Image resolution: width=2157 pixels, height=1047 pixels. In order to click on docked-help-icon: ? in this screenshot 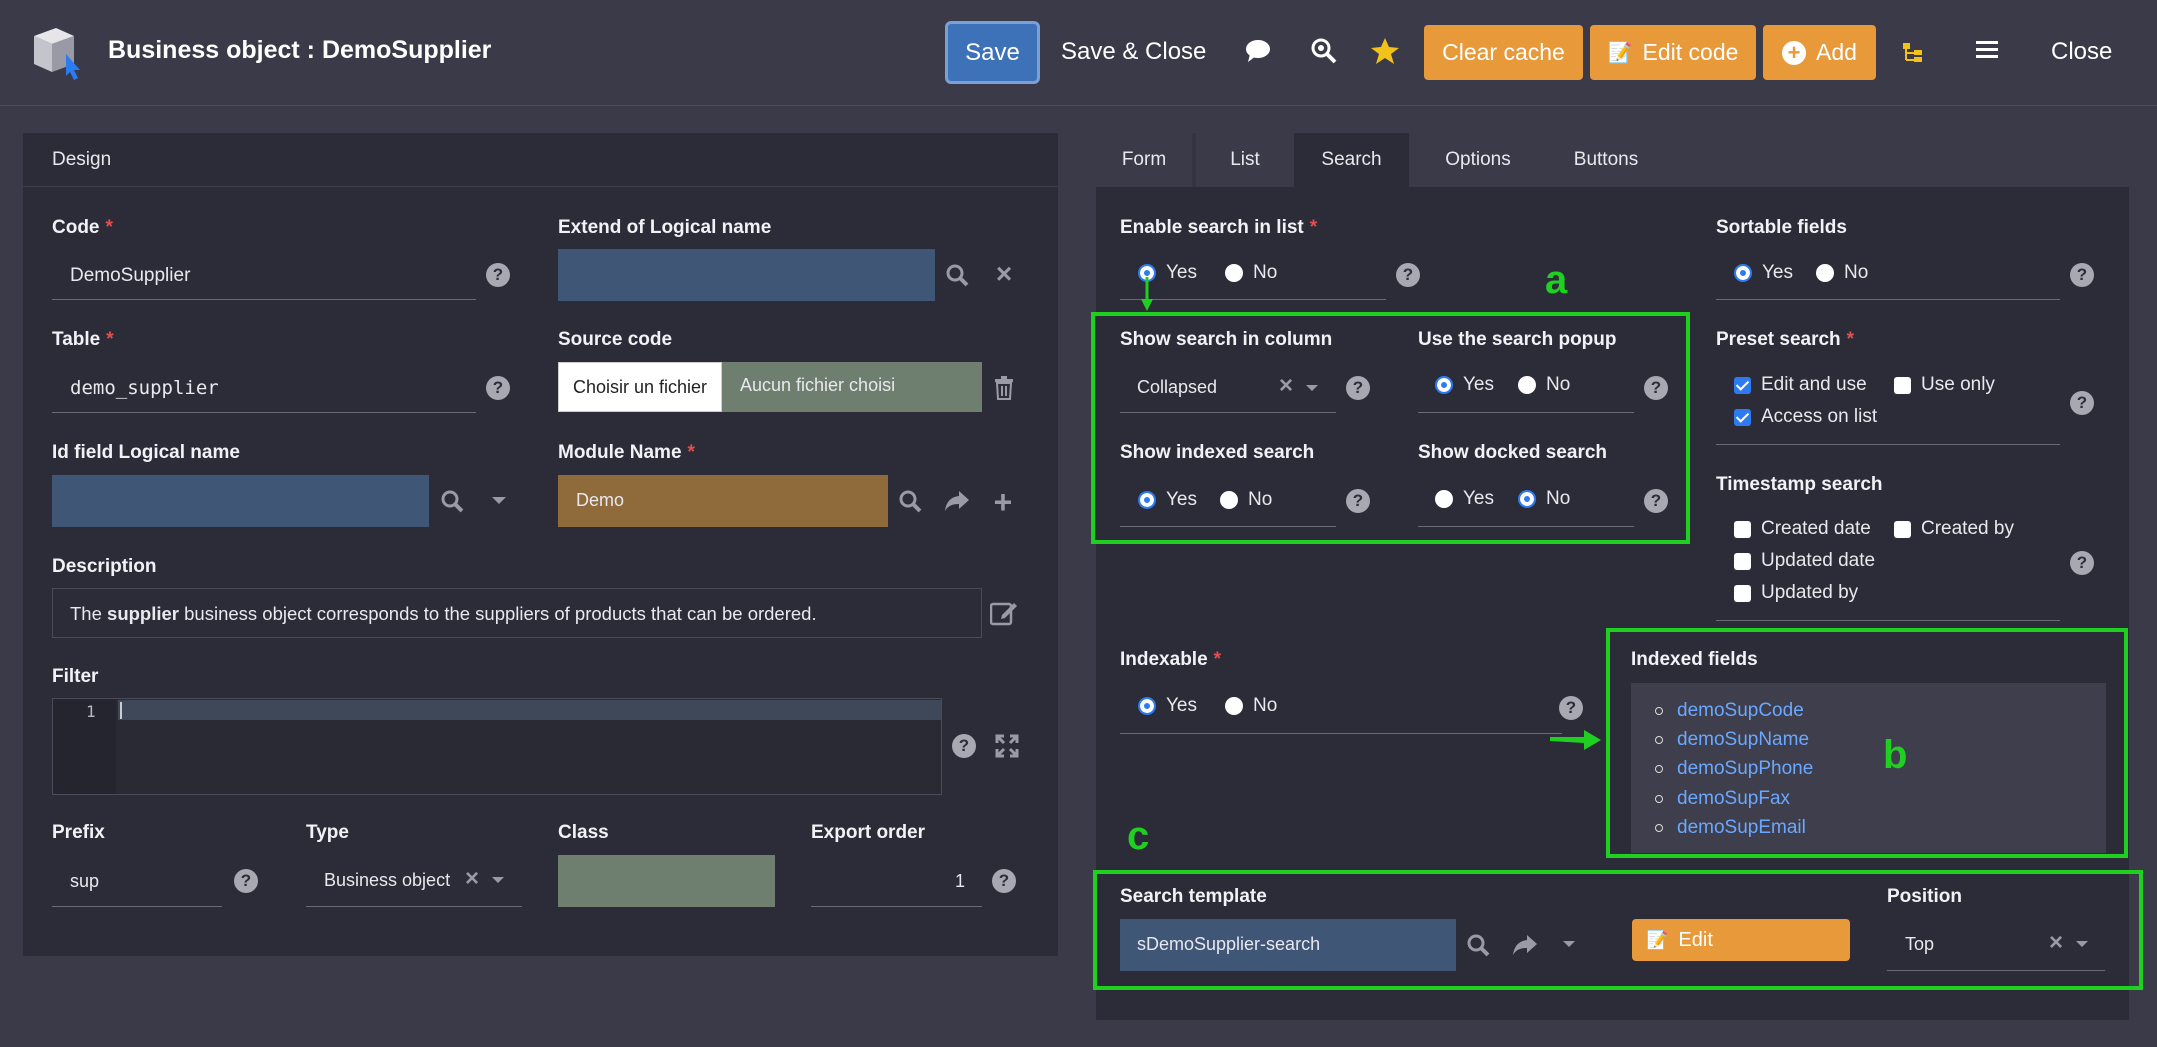, I will do `click(1656, 501)`.